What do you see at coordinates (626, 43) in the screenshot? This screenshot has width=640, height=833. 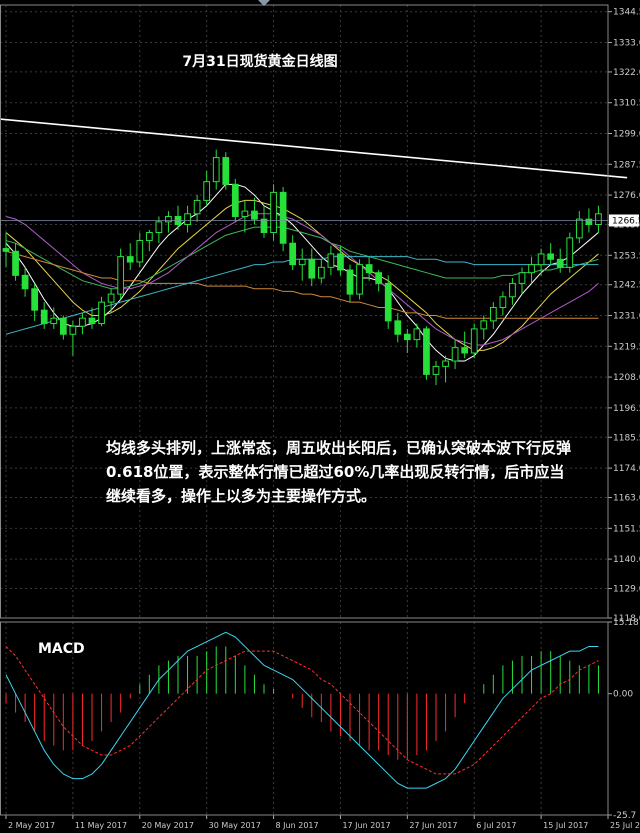 I see `price-tick-label: 1333.0` at bounding box center [626, 43].